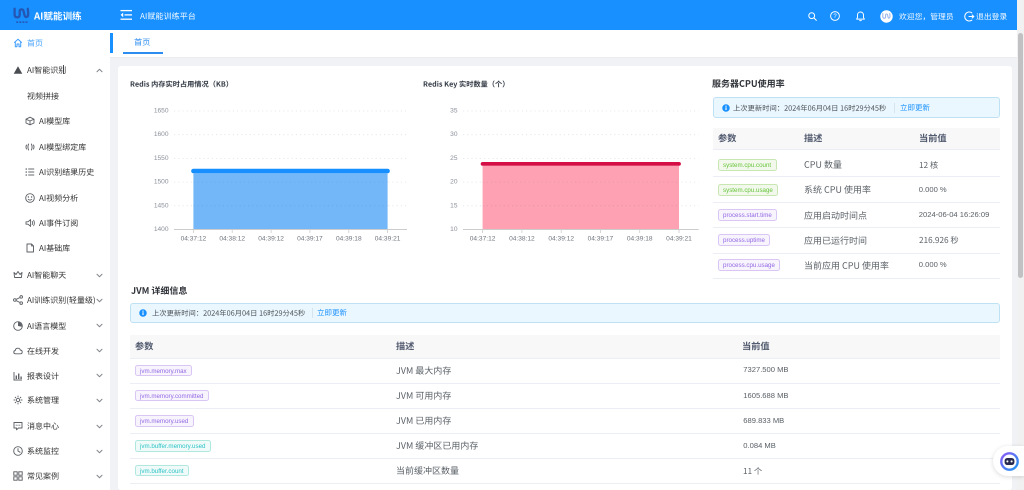 This screenshot has height=490, width=1024. What do you see at coordinates (161, 205) in the screenshot?
I see `svg-text: 1450` at bounding box center [161, 205].